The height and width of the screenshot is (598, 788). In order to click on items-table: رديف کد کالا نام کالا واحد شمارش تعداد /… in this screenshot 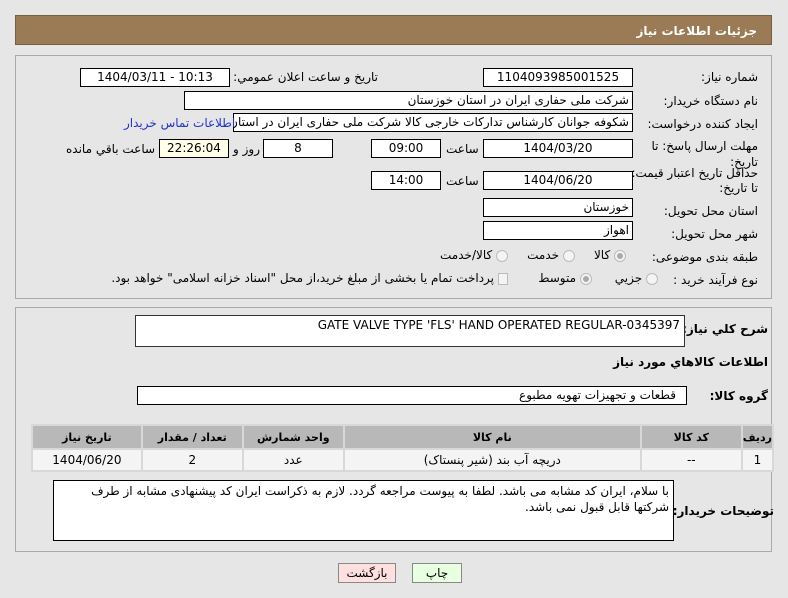, I will do `click(402, 448)`.